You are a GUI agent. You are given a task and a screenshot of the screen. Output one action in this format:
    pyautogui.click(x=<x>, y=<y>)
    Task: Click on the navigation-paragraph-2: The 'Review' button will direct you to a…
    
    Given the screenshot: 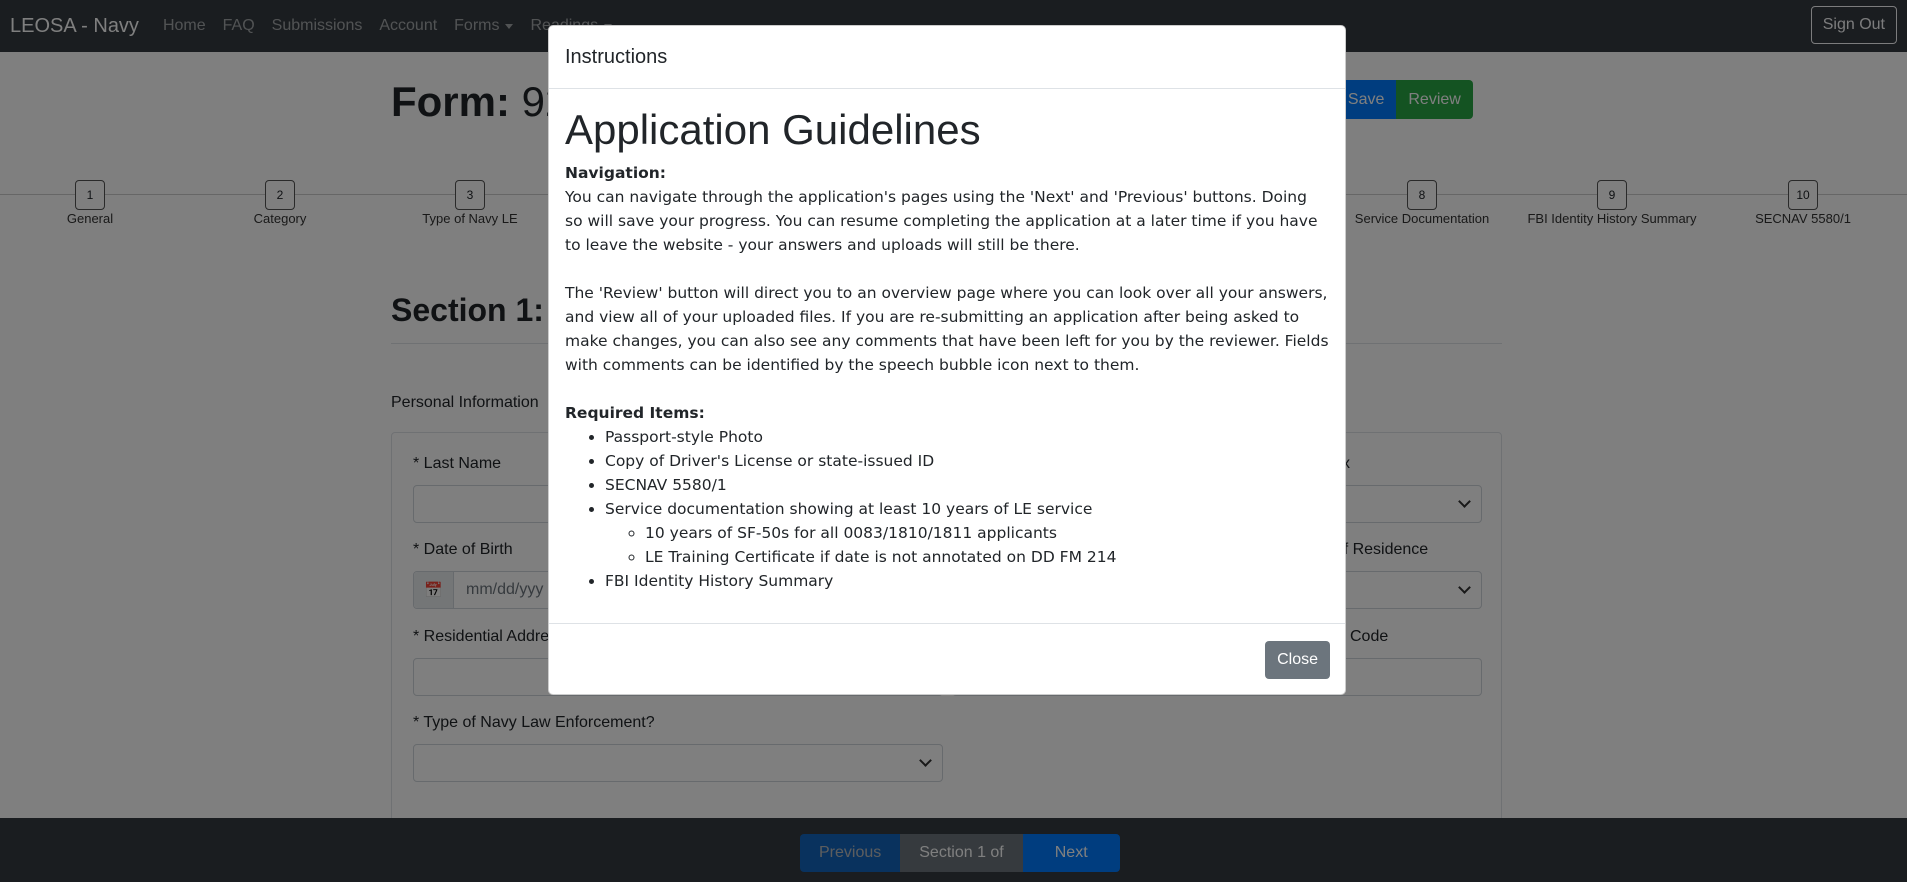 What is the action you would take?
    pyautogui.click(x=947, y=329)
    